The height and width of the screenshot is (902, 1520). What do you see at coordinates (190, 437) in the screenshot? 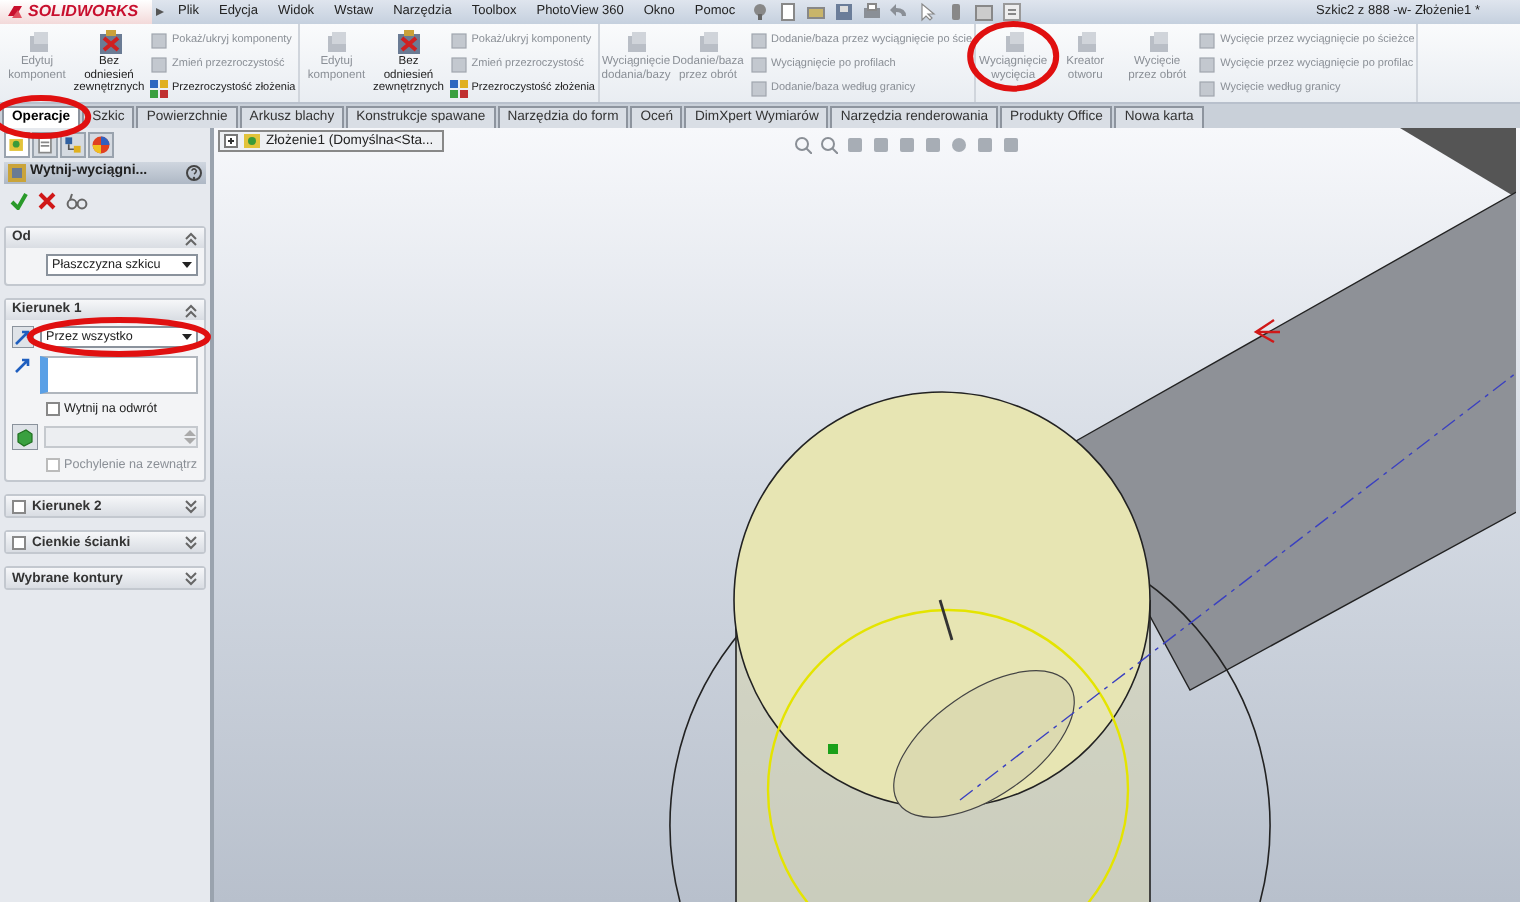
I see `spin-arrows-icon` at bounding box center [190, 437].